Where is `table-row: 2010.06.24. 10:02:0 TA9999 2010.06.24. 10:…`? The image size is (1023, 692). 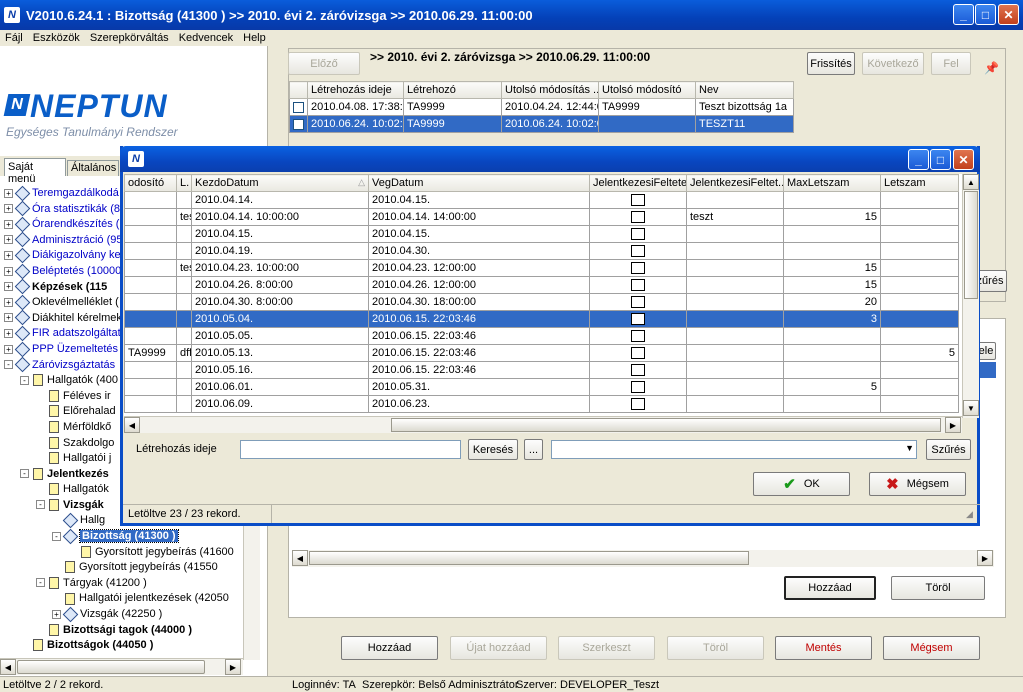
table-row: 2010.06.24. 10:02:0 TA9999 2010.06.24. 10:… is located at coordinates (541, 124).